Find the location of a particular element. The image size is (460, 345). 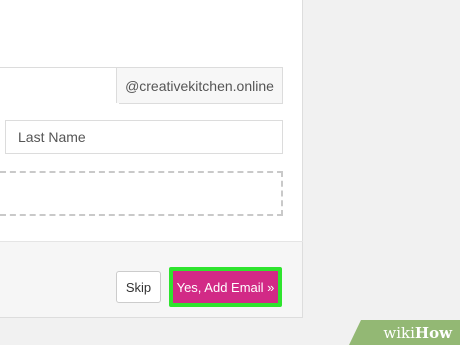

wikihow-watermark: wiki How is located at coordinates (404, 332).